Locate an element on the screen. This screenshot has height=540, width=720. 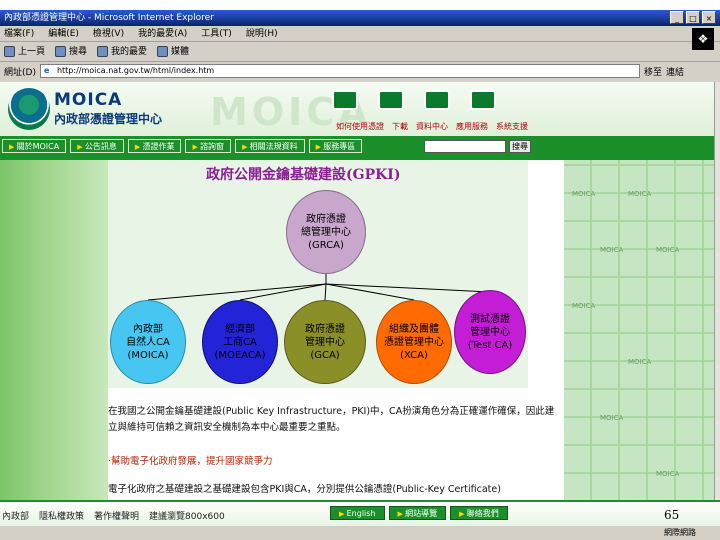
connector-gca is located at coordinates (325, 292).